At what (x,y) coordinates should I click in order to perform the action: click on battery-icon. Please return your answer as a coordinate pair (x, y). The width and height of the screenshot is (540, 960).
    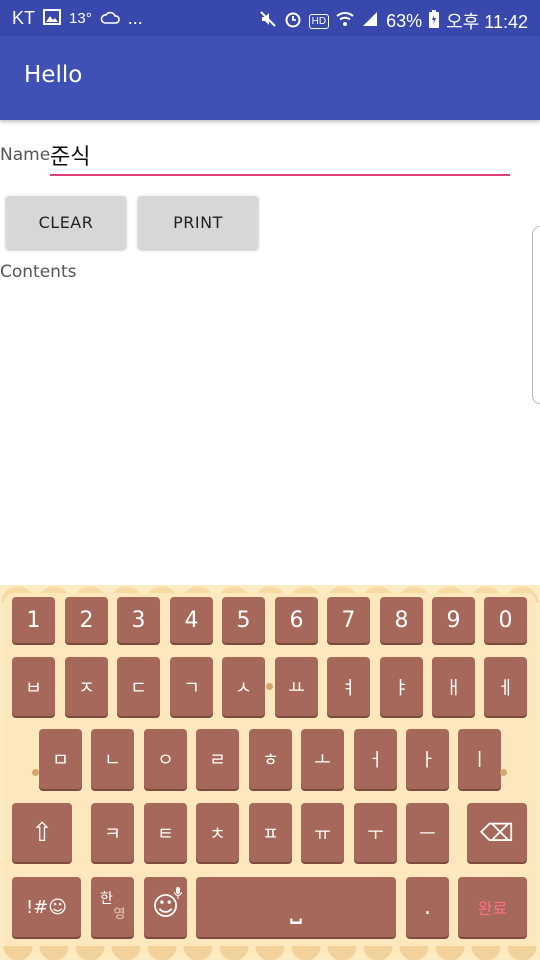
    Looking at the image, I should click on (434, 21).